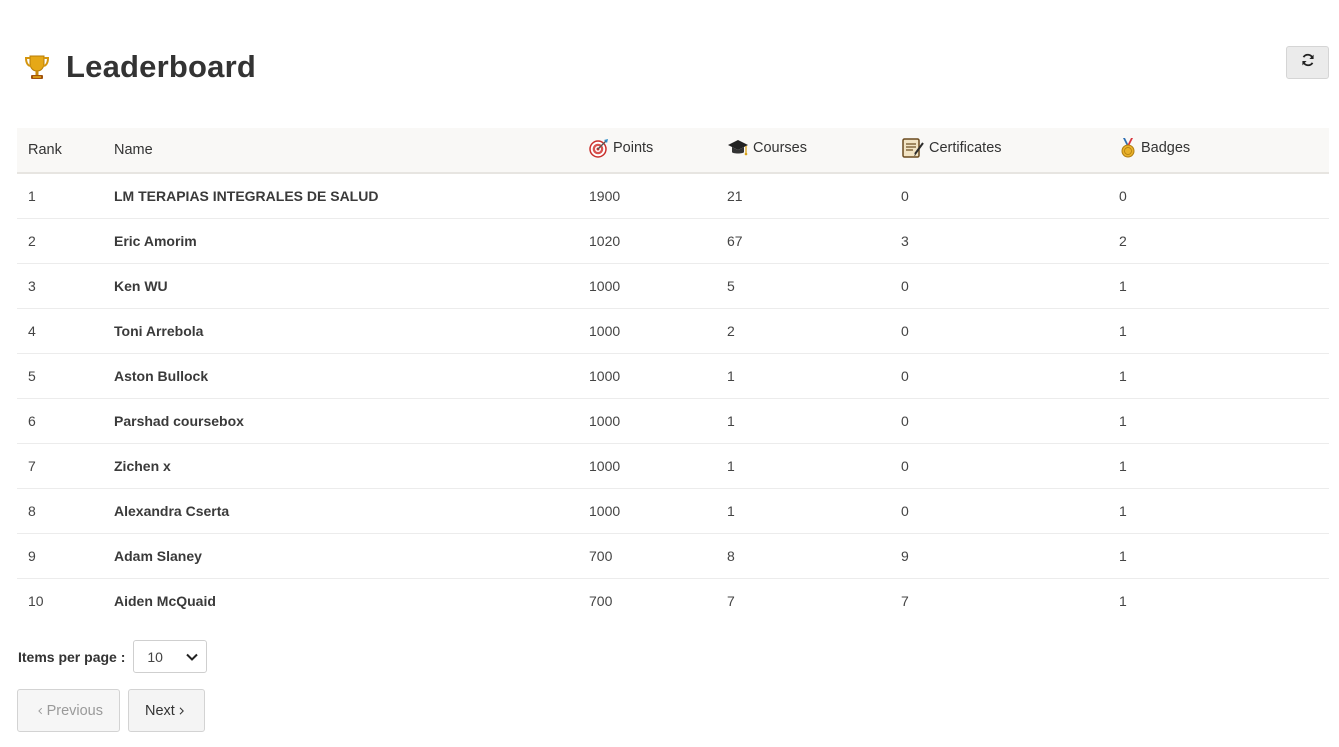 The height and width of the screenshot is (747, 1339). Describe the element at coordinates (905, 555) in the screenshot. I see `cell-certificates: 9` at that location.